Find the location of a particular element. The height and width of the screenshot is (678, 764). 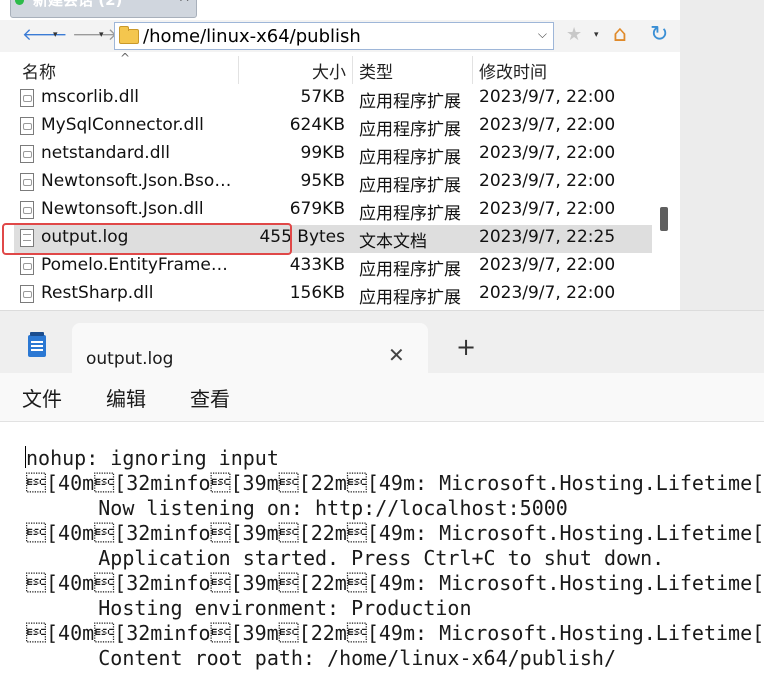

forward-history-dropdown-icon: ▾ is located at coordinates (101, 35).